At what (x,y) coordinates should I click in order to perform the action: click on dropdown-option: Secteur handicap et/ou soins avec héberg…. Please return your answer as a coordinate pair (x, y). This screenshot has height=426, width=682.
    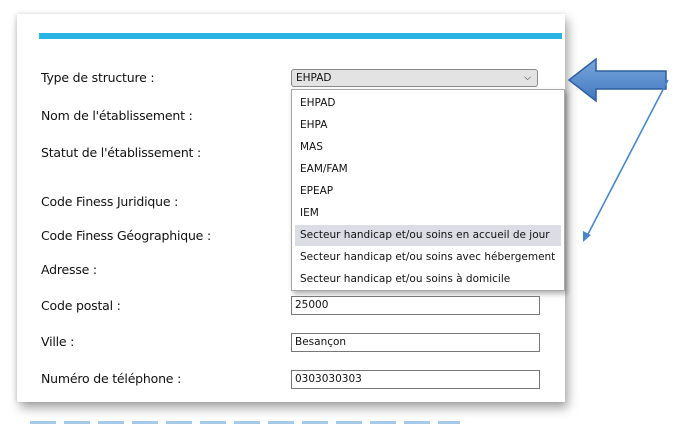
    Looking at the image, I should click on (428, 257).